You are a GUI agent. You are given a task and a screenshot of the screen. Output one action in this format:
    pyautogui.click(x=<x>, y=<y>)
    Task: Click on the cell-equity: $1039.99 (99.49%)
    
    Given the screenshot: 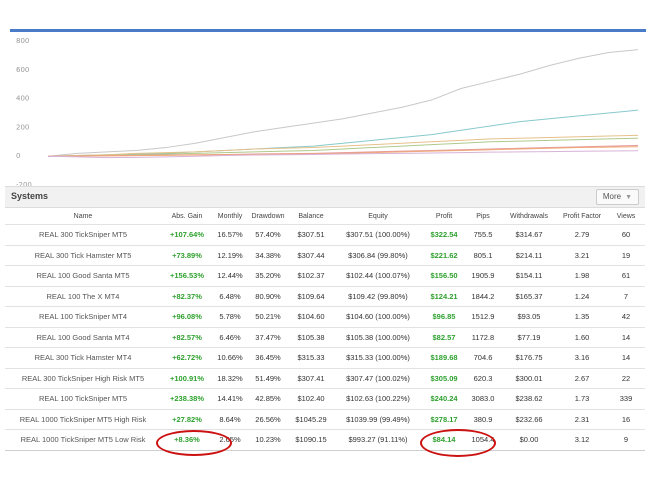 What is the action you would take?
    pyautogui.click(x=378, y=419)
    